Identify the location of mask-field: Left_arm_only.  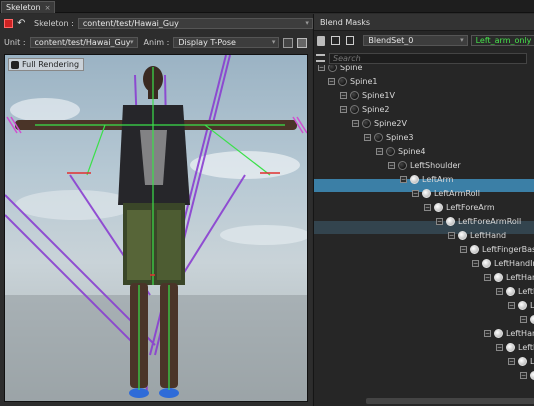
(502, 40).